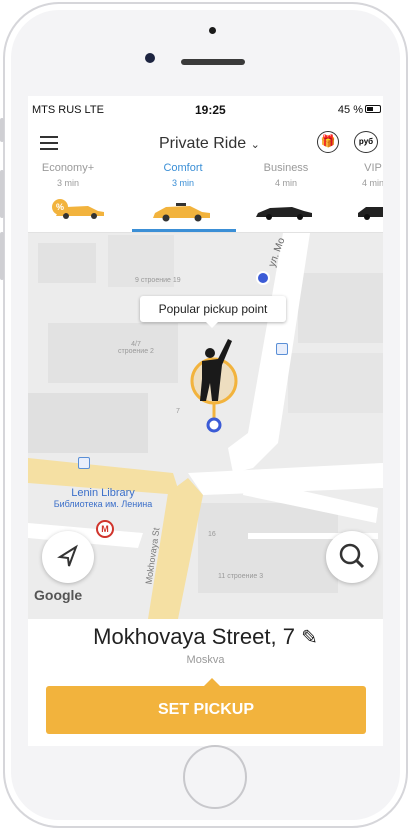  Describe the element at coordinates (105, 529) in the screenshot. I see `metro-icon: М` at that location.